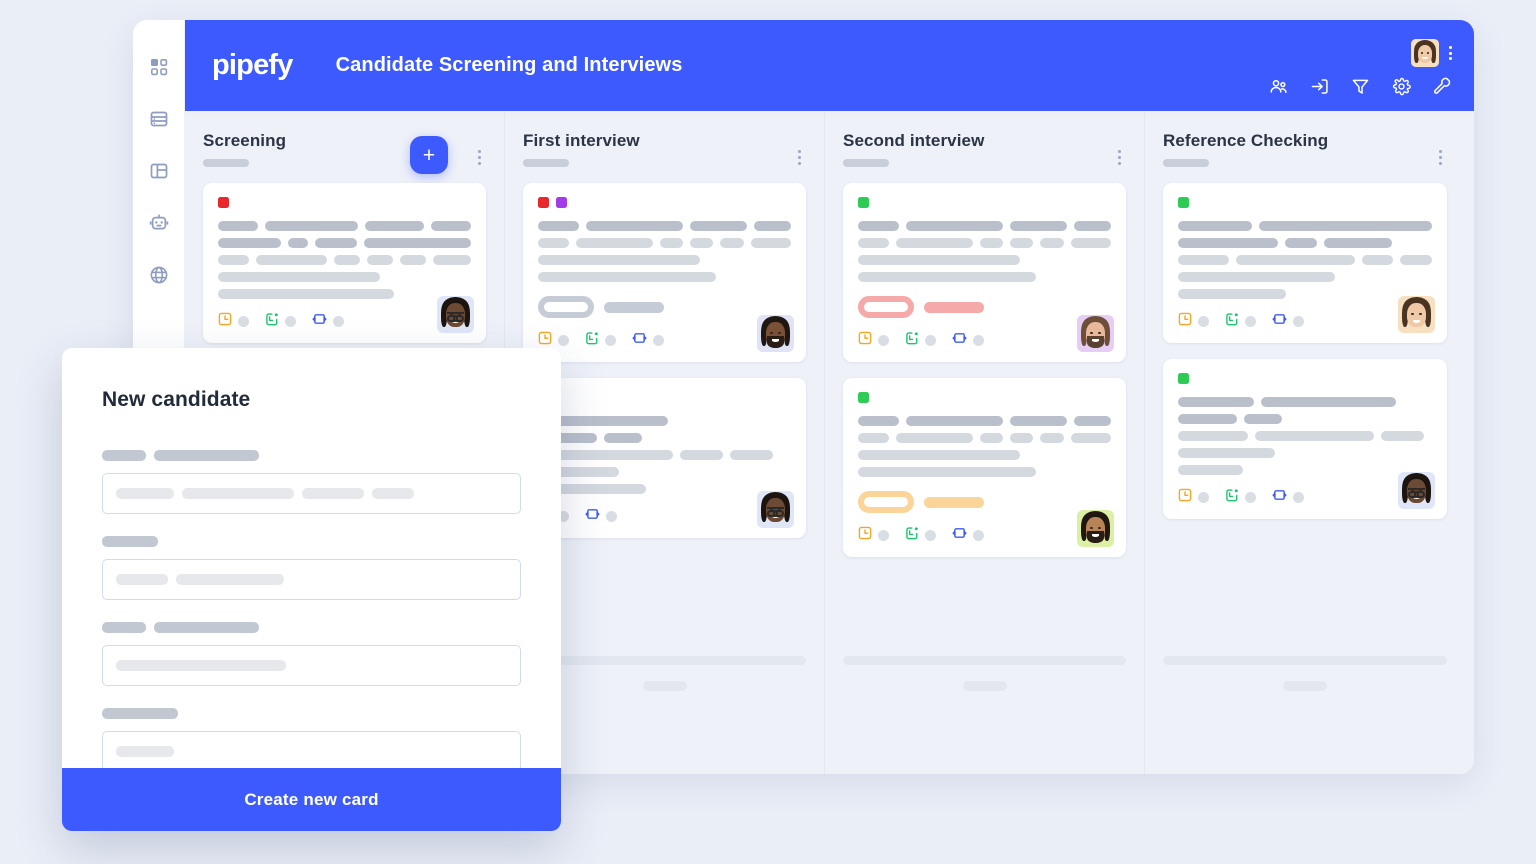  I want to click on sidebar-item-database, so click(159, 119).